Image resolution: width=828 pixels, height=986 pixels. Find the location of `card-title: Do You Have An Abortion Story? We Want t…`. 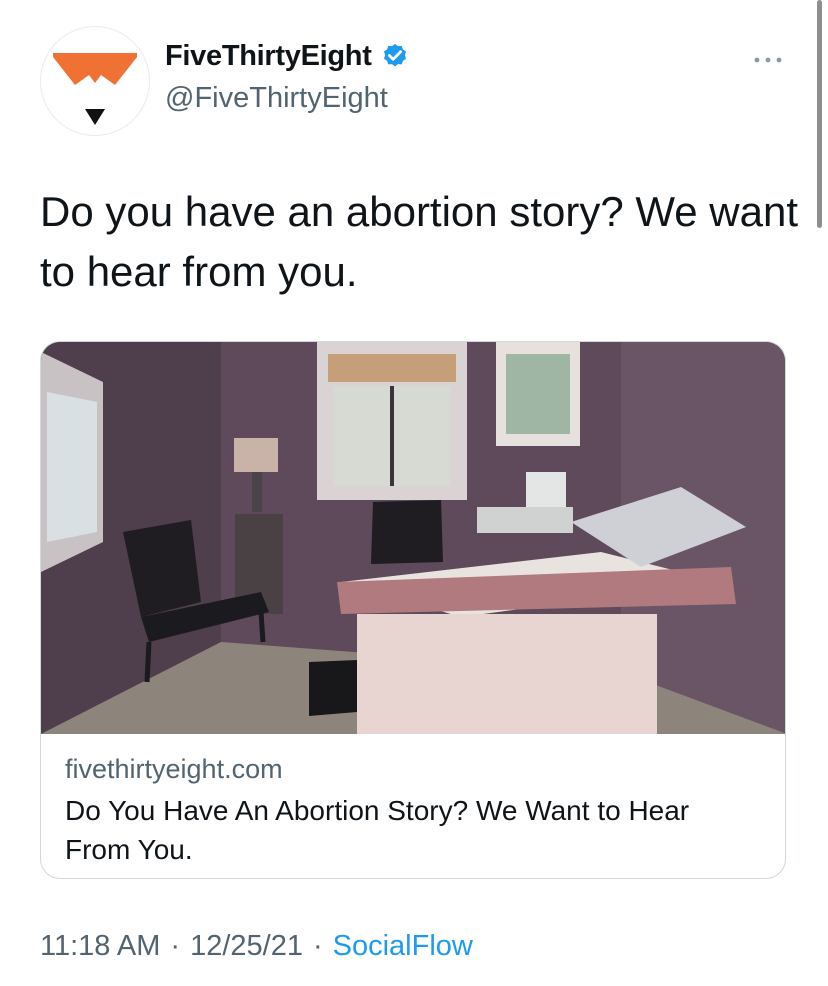

card-title: Do You Have An Abortion Story? We Want t… is located at coordinates (377, 830).